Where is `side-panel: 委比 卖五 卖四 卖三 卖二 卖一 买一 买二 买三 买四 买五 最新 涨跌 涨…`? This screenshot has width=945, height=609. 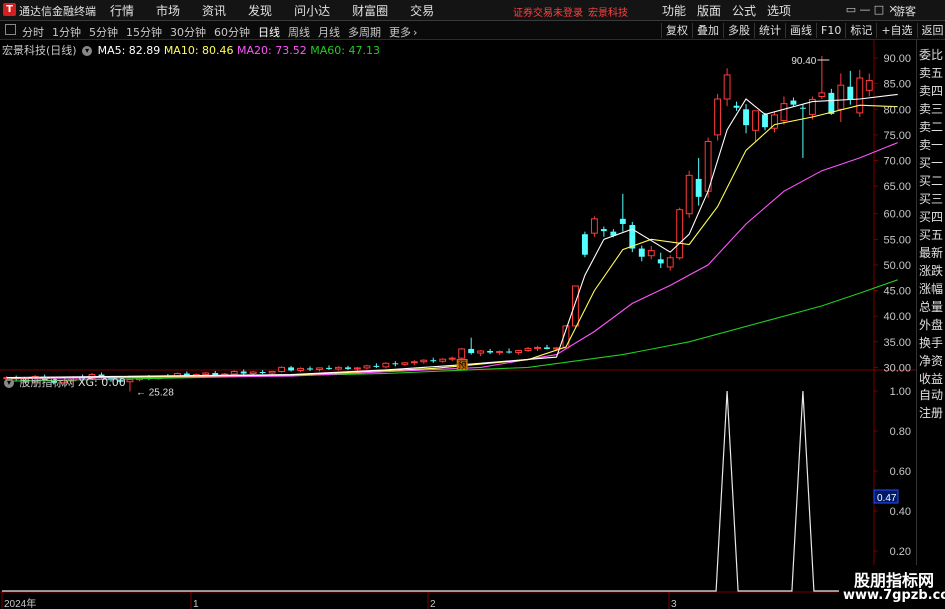 side-panel: 委比 卖五 卖四 卖三 卖二 卖一 买一 买二 买三 买四 买五 最新 涨跌 涨… is located at coordinates (930, 324).